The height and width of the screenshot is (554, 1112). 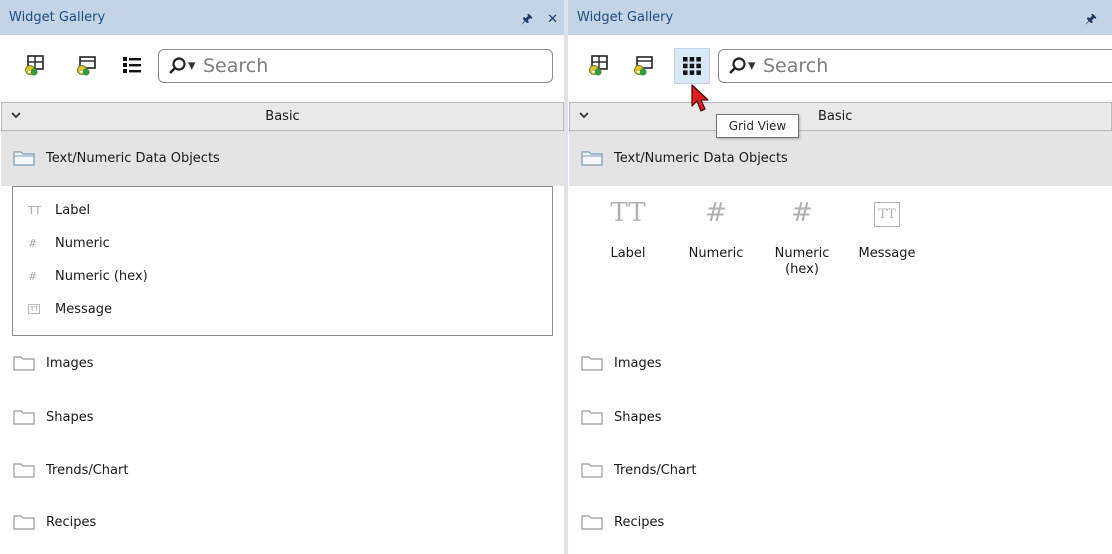 I want to click on list-item-label: Numeric, so click(x=82, y=243).